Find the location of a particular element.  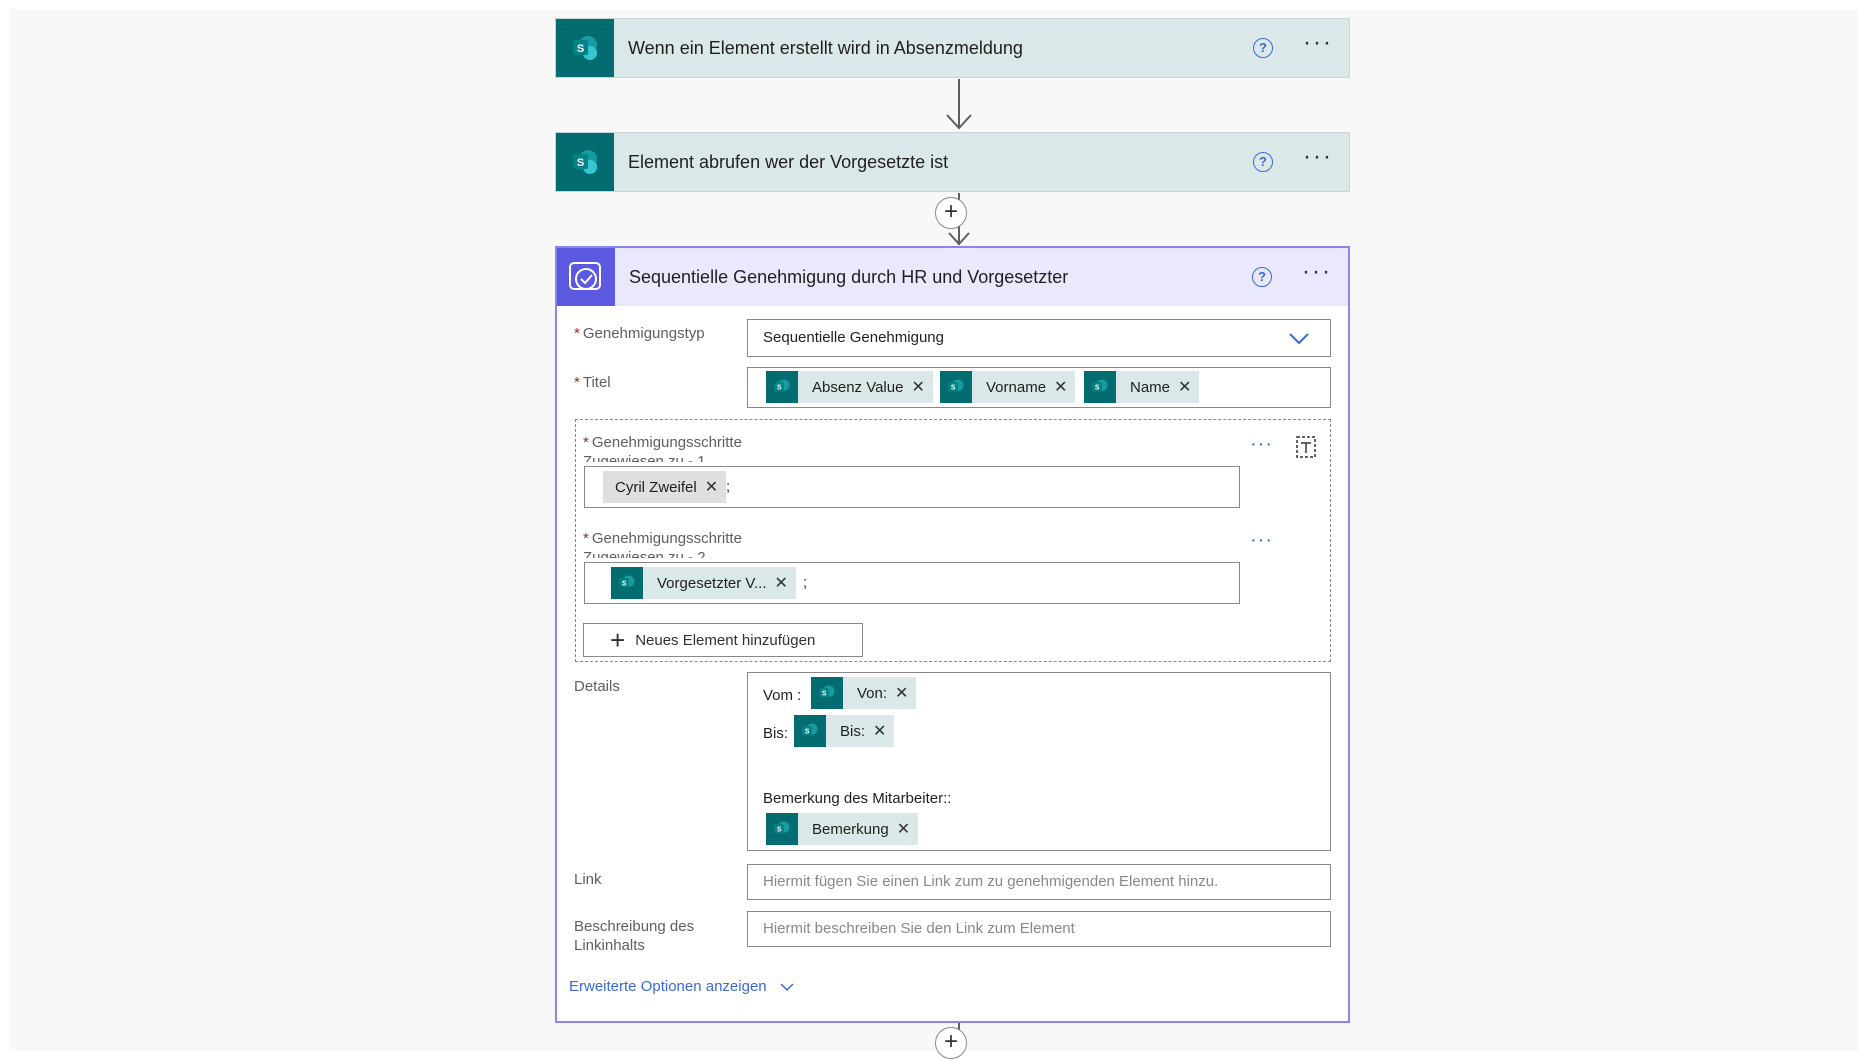

dynamic-token: S Name ✕ is located at coordinates (1142, 387).